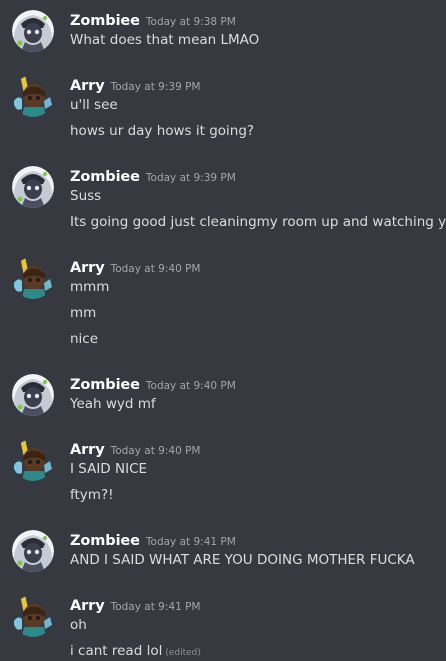  I want to click on message-text-content: nice, so click(84, 339).